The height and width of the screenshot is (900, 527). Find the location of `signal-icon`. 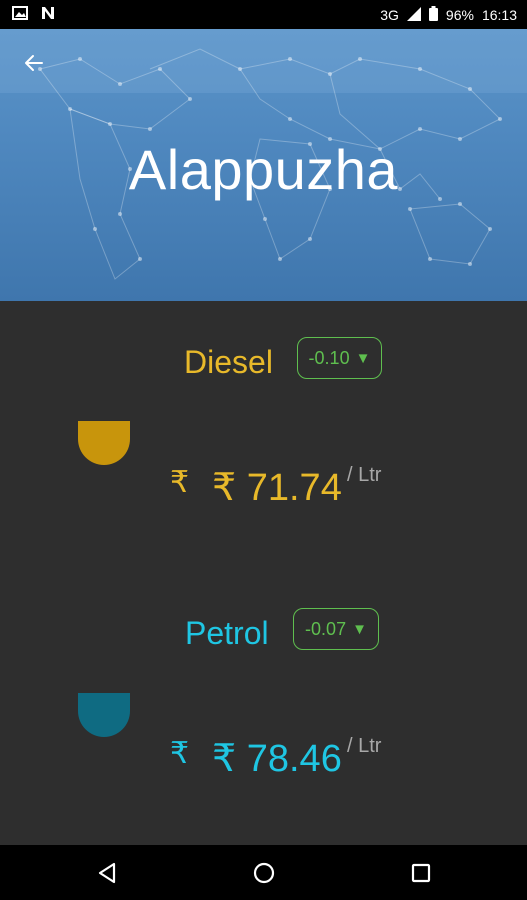

signal-icon is located at coordinates (413, 15).